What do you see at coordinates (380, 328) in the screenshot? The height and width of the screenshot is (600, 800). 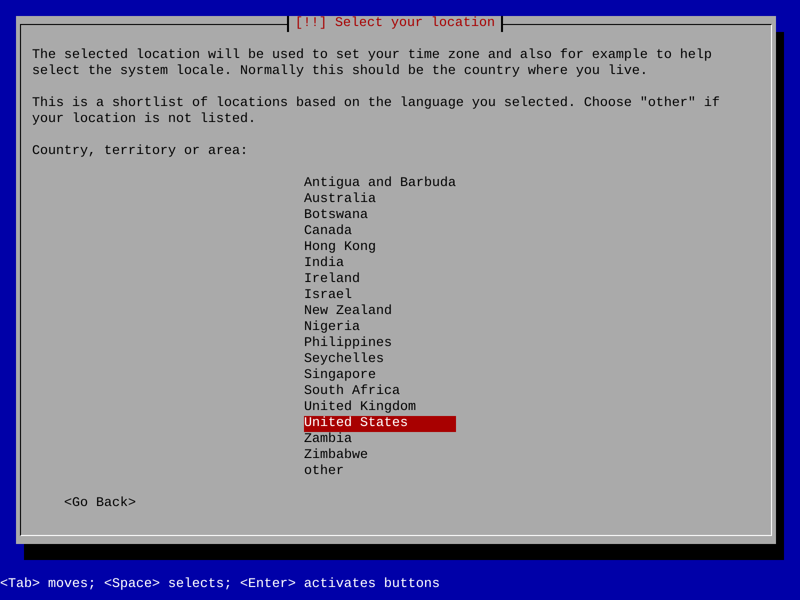 I see `country-option: Nigeria` at bounding box center [380, 328].